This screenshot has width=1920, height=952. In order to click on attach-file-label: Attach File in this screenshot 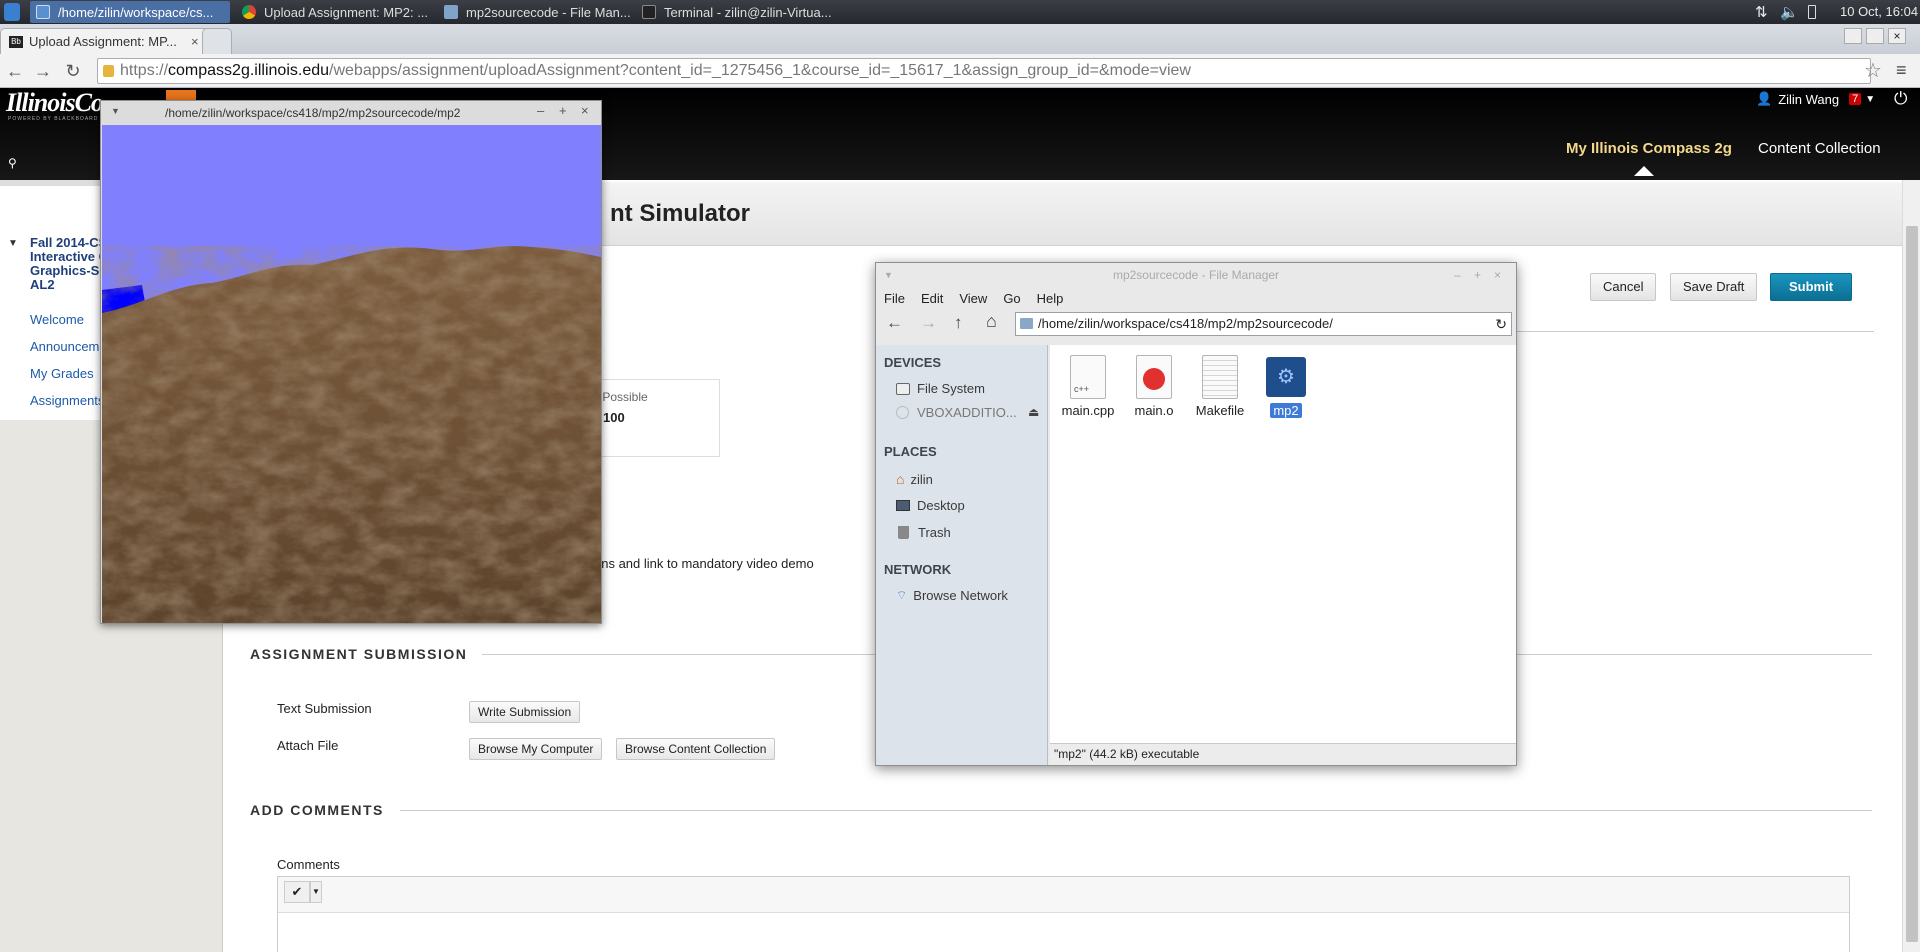, I will do `click(308, 745)`.